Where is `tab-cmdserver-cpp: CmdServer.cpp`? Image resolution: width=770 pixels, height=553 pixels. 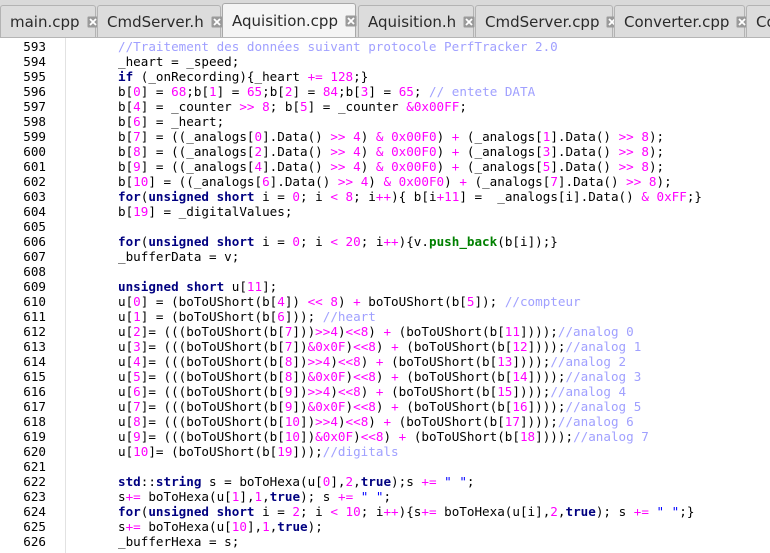 tab-cmdserver-cpp: CmdServer.cpp is located at coordinates (546, 21).